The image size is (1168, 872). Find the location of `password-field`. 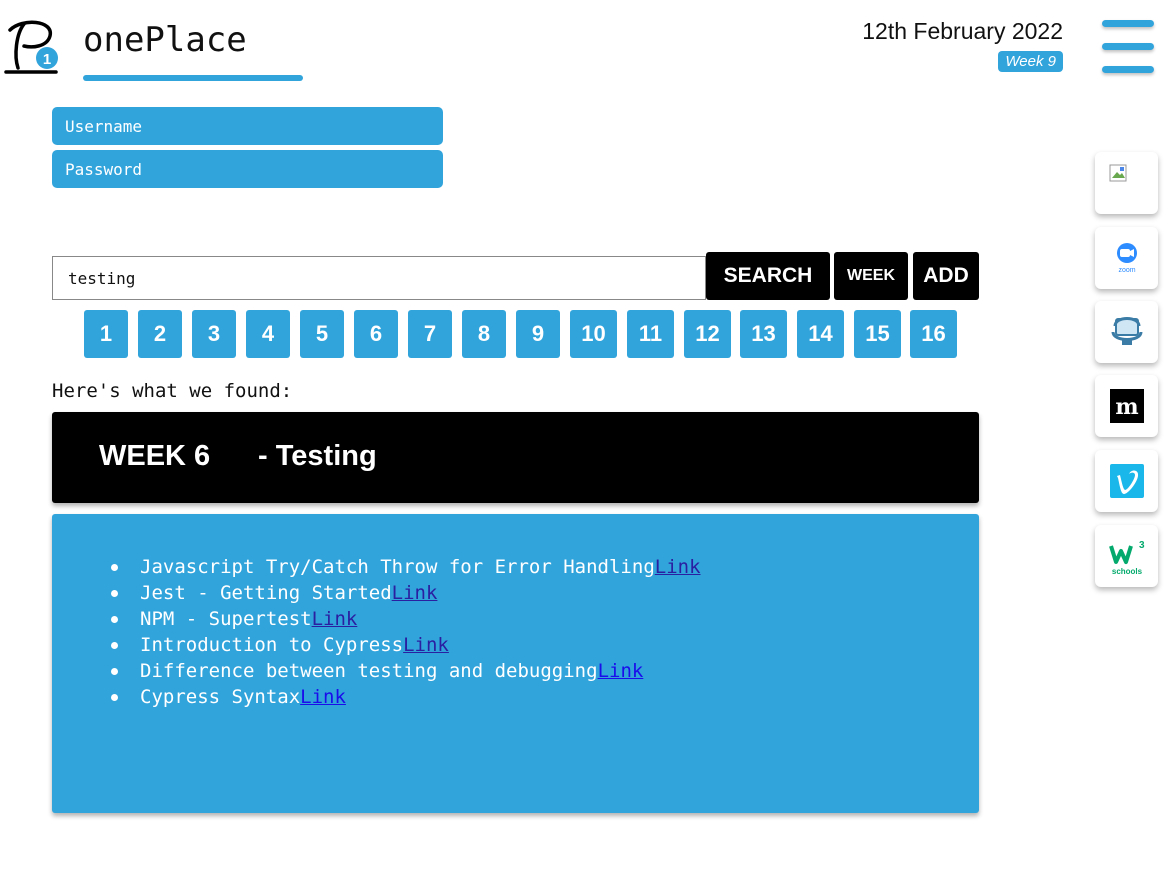

password-field is located at coordinates (247, 169).